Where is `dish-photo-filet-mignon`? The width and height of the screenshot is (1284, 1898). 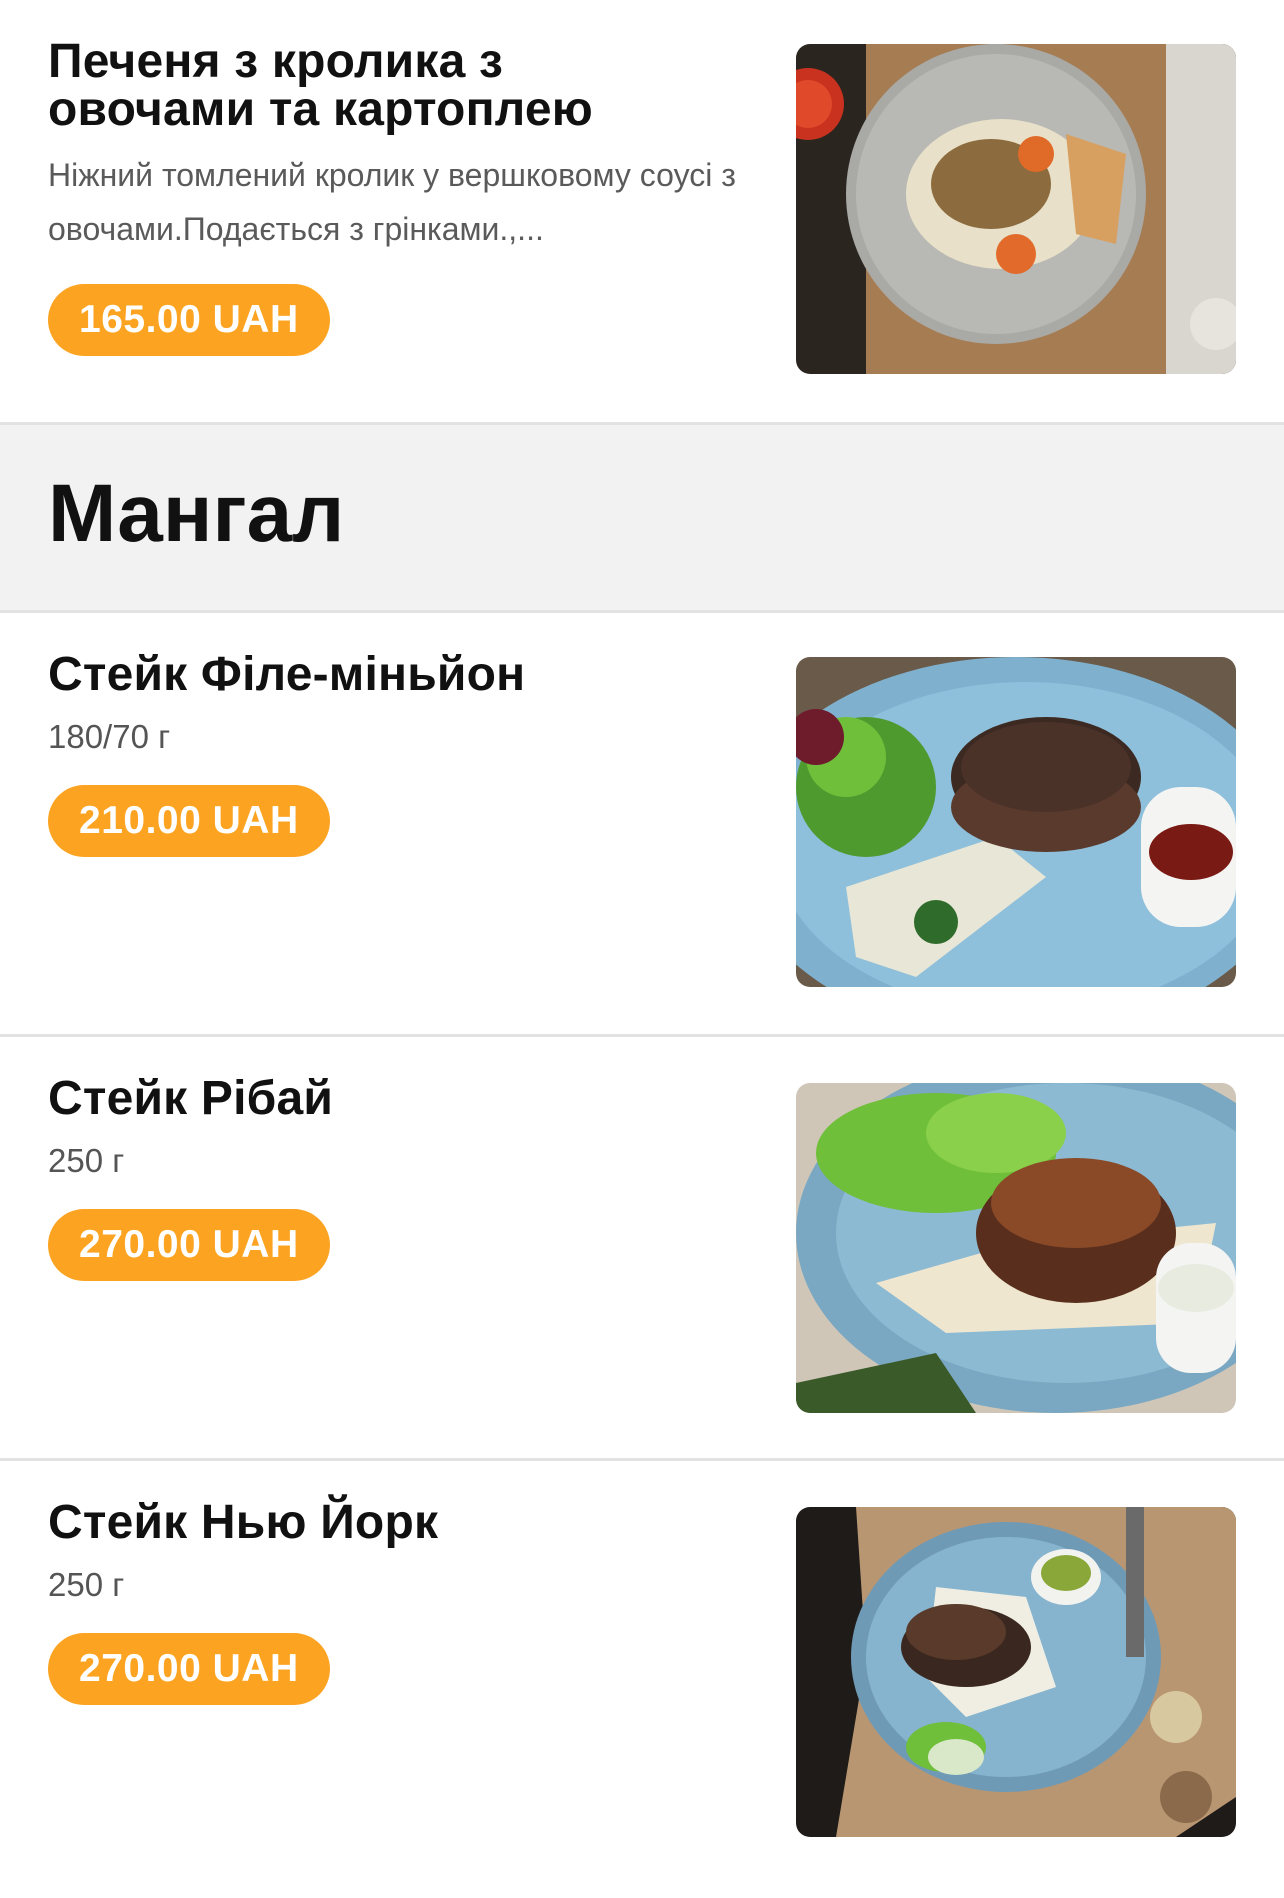 dish-photo-filet-mignon is located at coordinates (1016, 822).